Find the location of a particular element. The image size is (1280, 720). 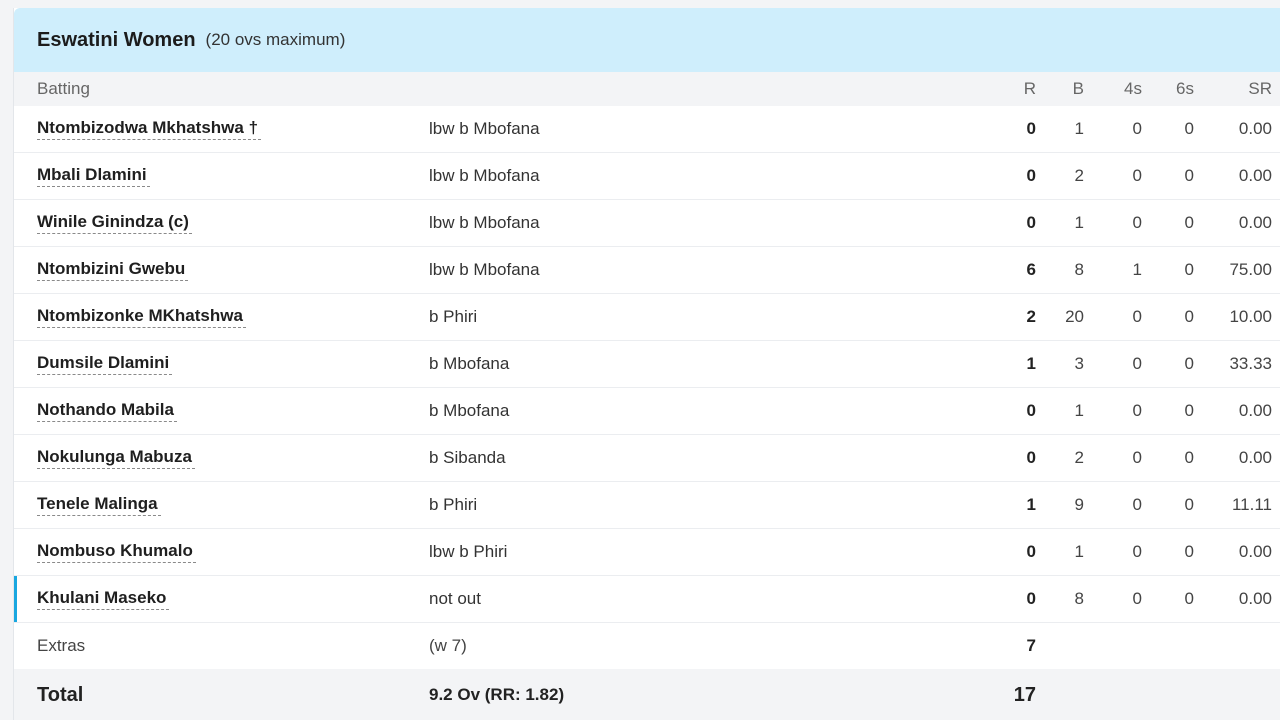

batter-row: Ntombizini Gwebu lbw b Mbofana 6 8 1 0 75.00 is located at coordinates (647, 270).